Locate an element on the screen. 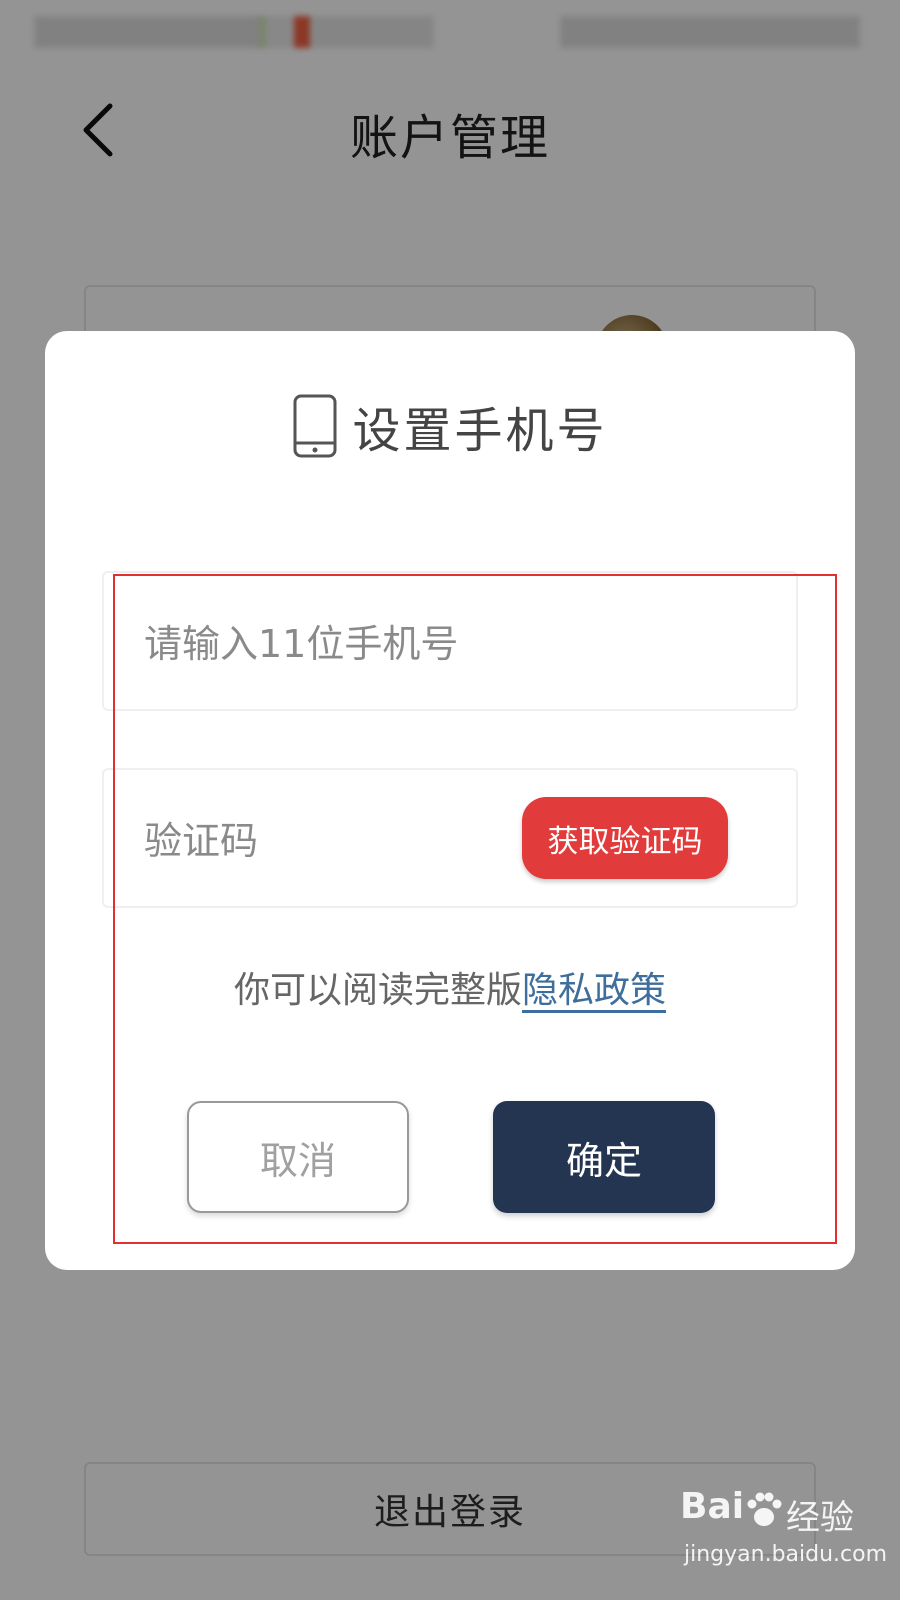 Image resolution: width=900 pixels, height=1600 pixels. dialog-title: 设置手机号 is located at coordinates (480, 431).